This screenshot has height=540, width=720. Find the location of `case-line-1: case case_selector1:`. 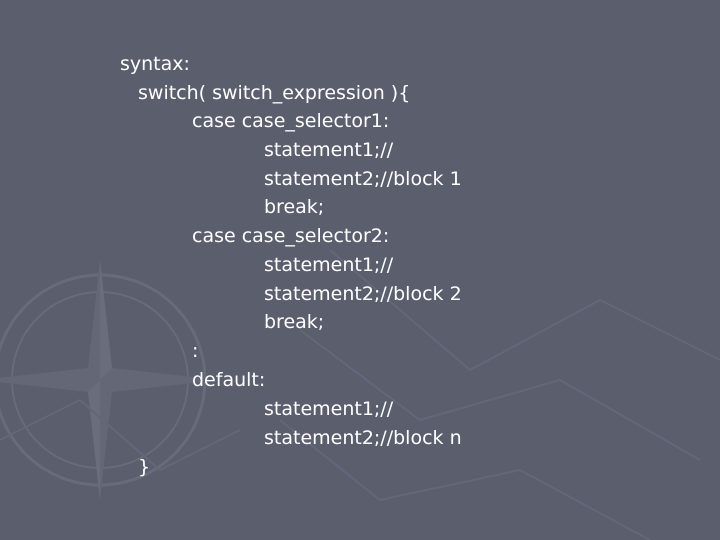

case-line-1: case case_selector1: is located at coordinates (291, 121).